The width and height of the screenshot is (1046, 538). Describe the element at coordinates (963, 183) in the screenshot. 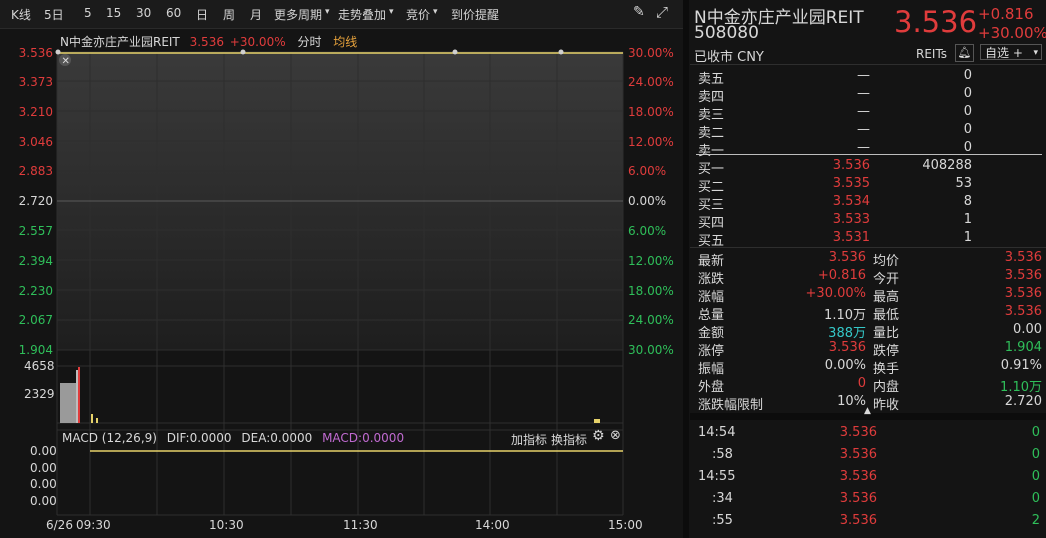

I see `bid-volume: 53` at that location.